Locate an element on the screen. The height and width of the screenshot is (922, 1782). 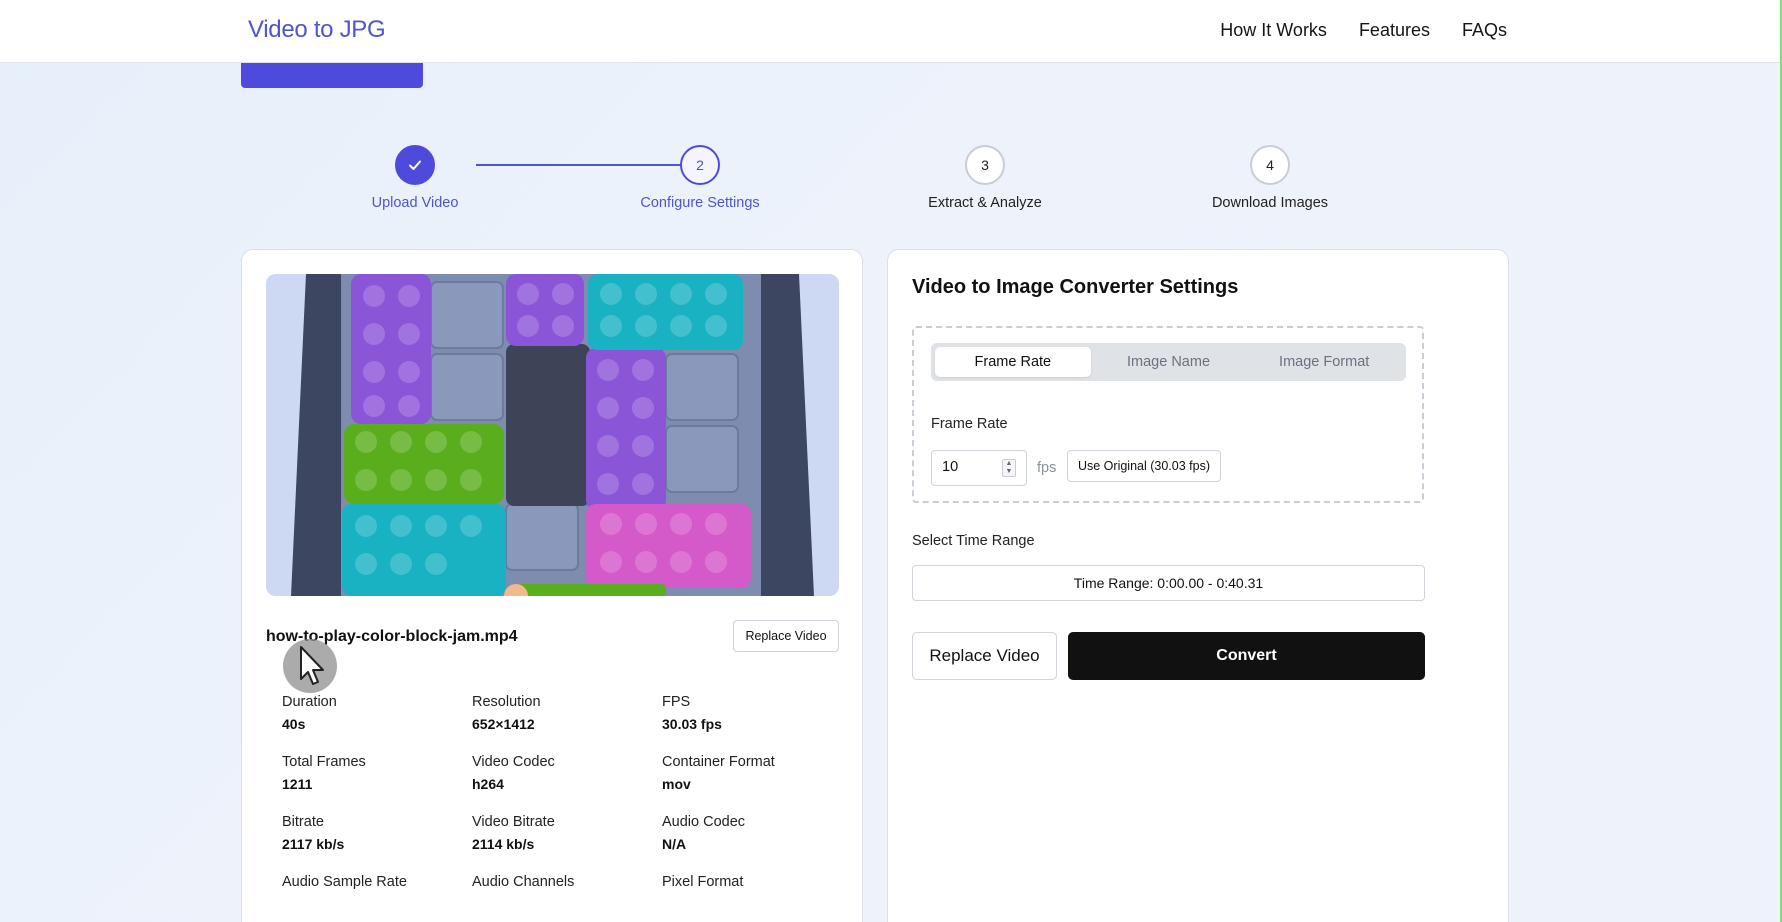
meta-resolution: Resolution 652×1412 is located at coordinates (506, 713).